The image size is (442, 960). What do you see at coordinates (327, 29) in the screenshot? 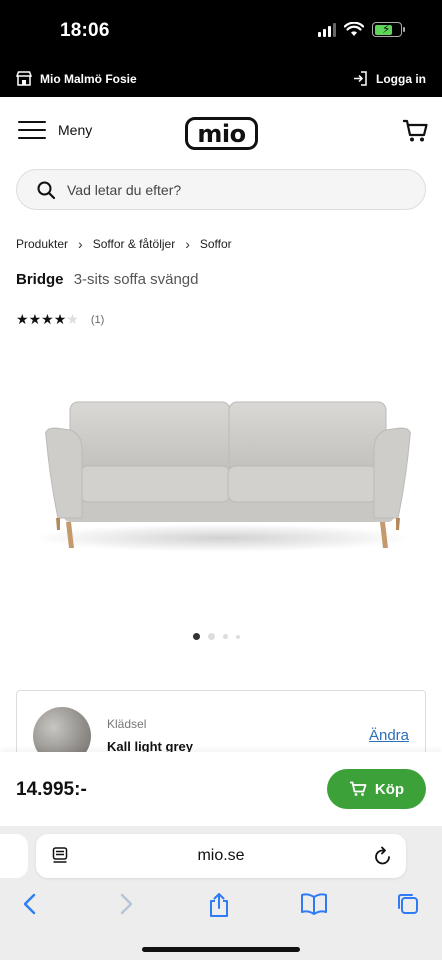
I see `cellular-signal-icon` at bounding box center [327, 29].